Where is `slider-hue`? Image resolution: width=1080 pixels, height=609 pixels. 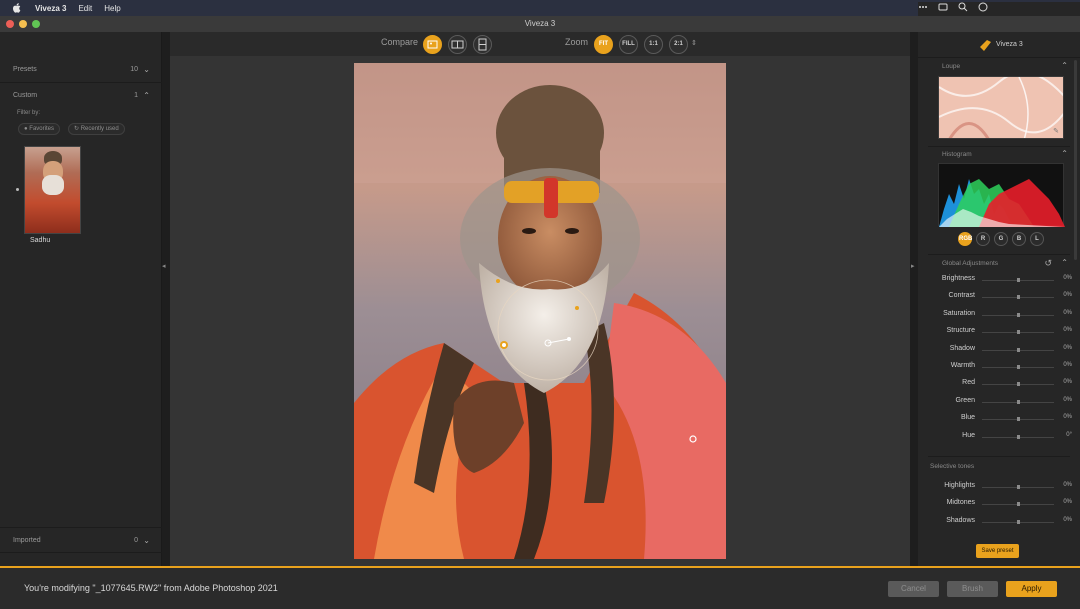
slider-hue is located at coordinates (1018, 436).